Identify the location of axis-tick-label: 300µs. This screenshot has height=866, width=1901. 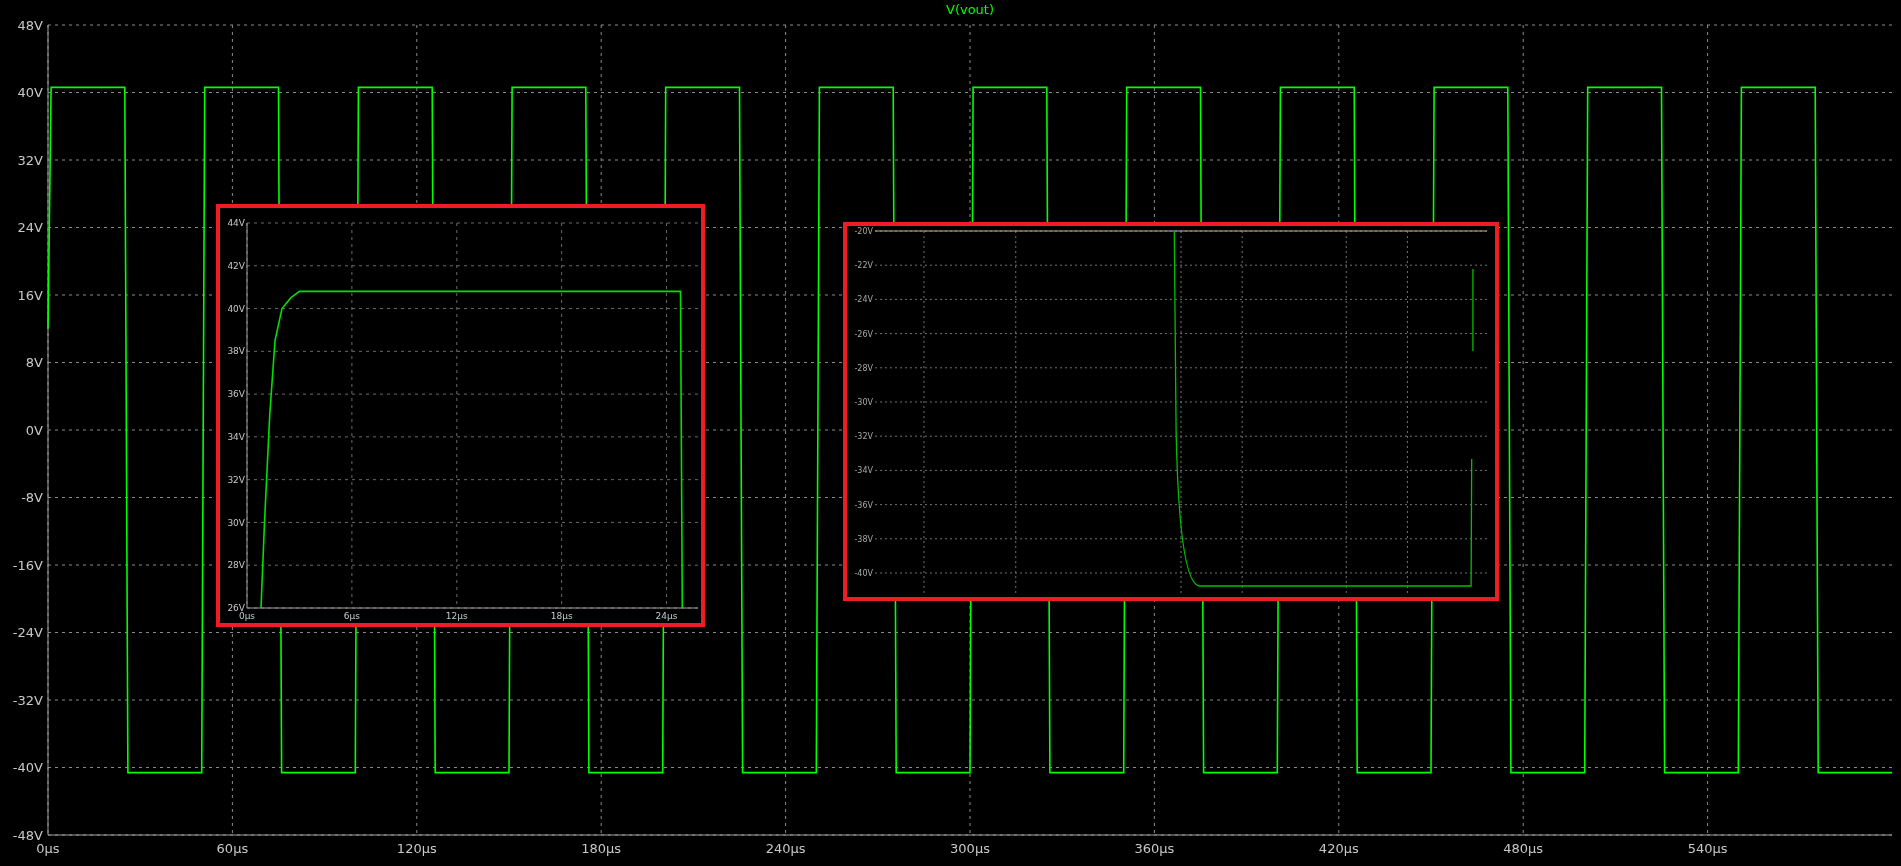
(970, 848).